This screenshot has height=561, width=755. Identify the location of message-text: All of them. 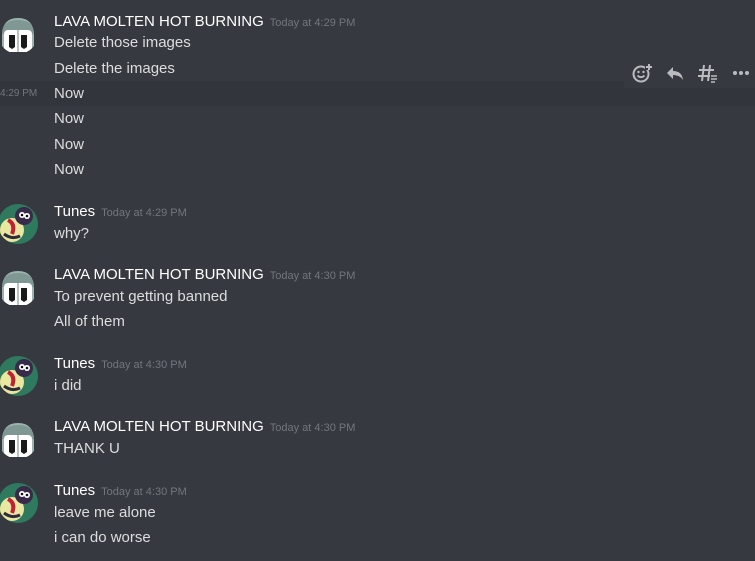
(89, 321).